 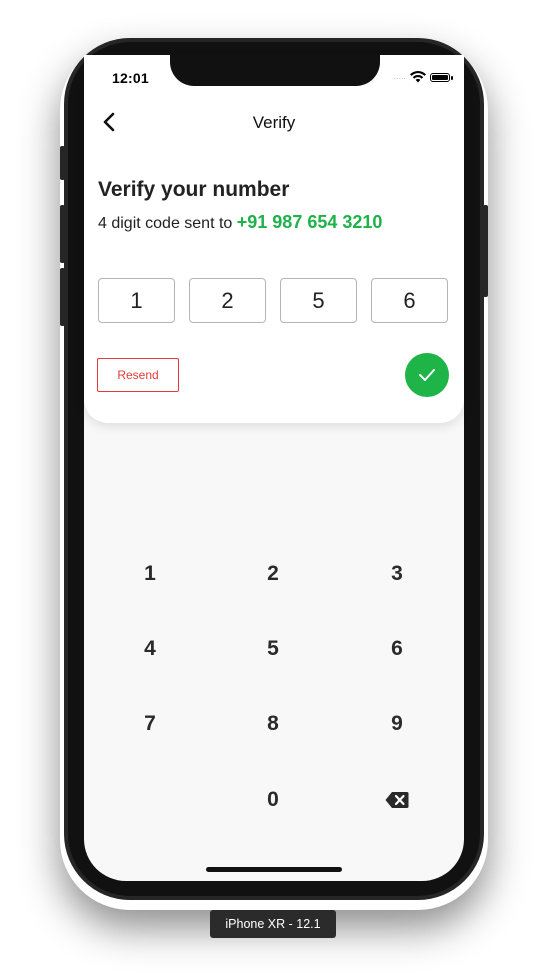 I want to click on checkmark-icon, so click(x=427, y=375).